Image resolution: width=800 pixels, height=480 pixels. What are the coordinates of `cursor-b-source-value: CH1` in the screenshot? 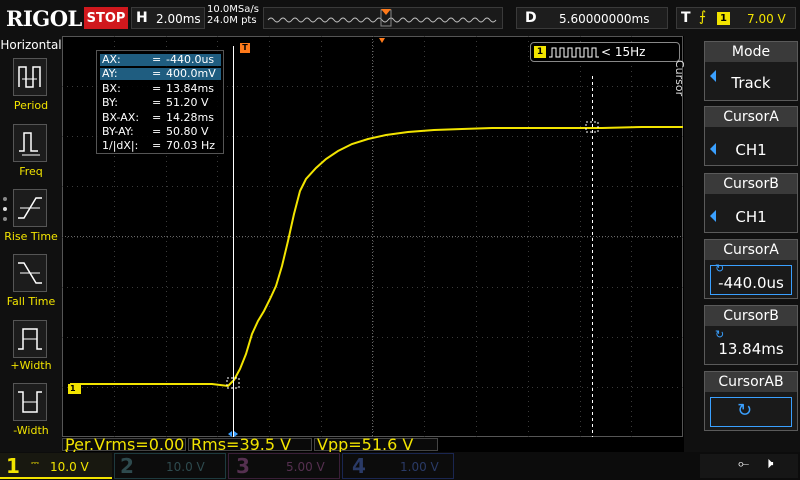 It's located at (751, 217).